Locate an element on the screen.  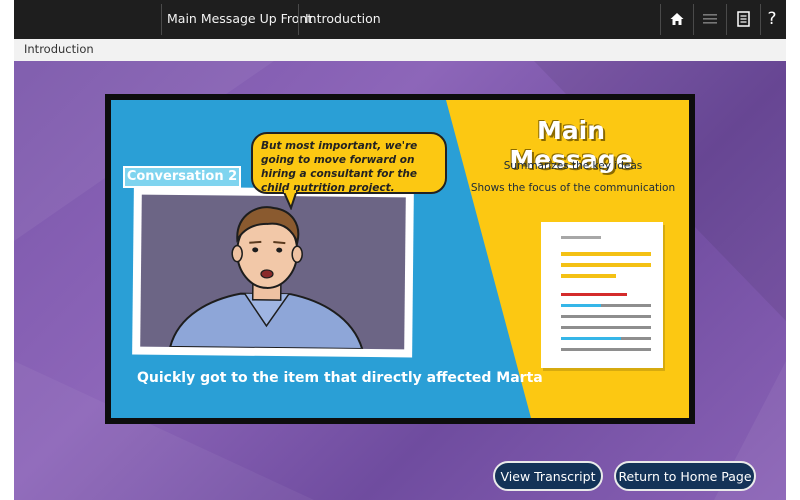
view-transcript-button: View Transcript is located at coordinates (548, 476).